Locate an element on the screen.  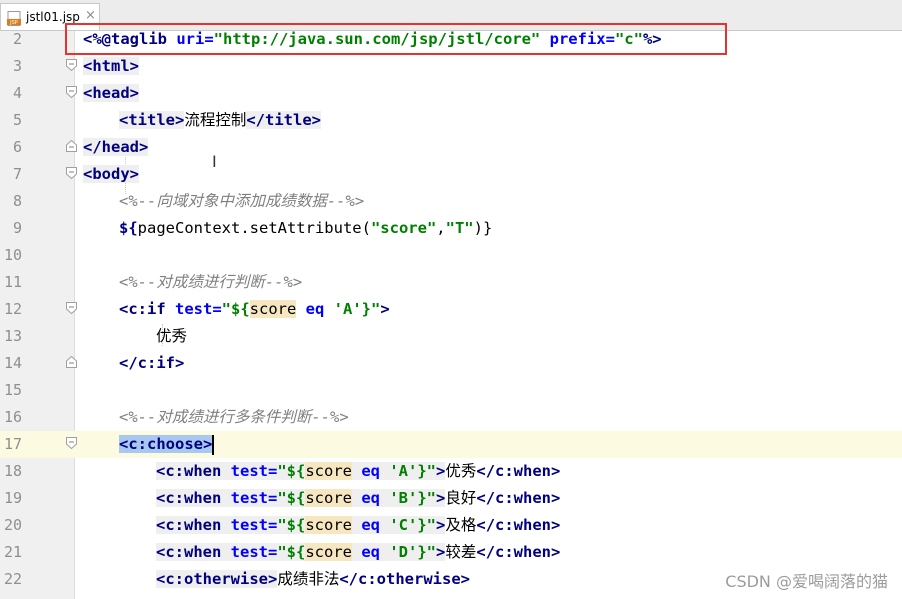
line-number: 16 is located at coordinates (12, 417).